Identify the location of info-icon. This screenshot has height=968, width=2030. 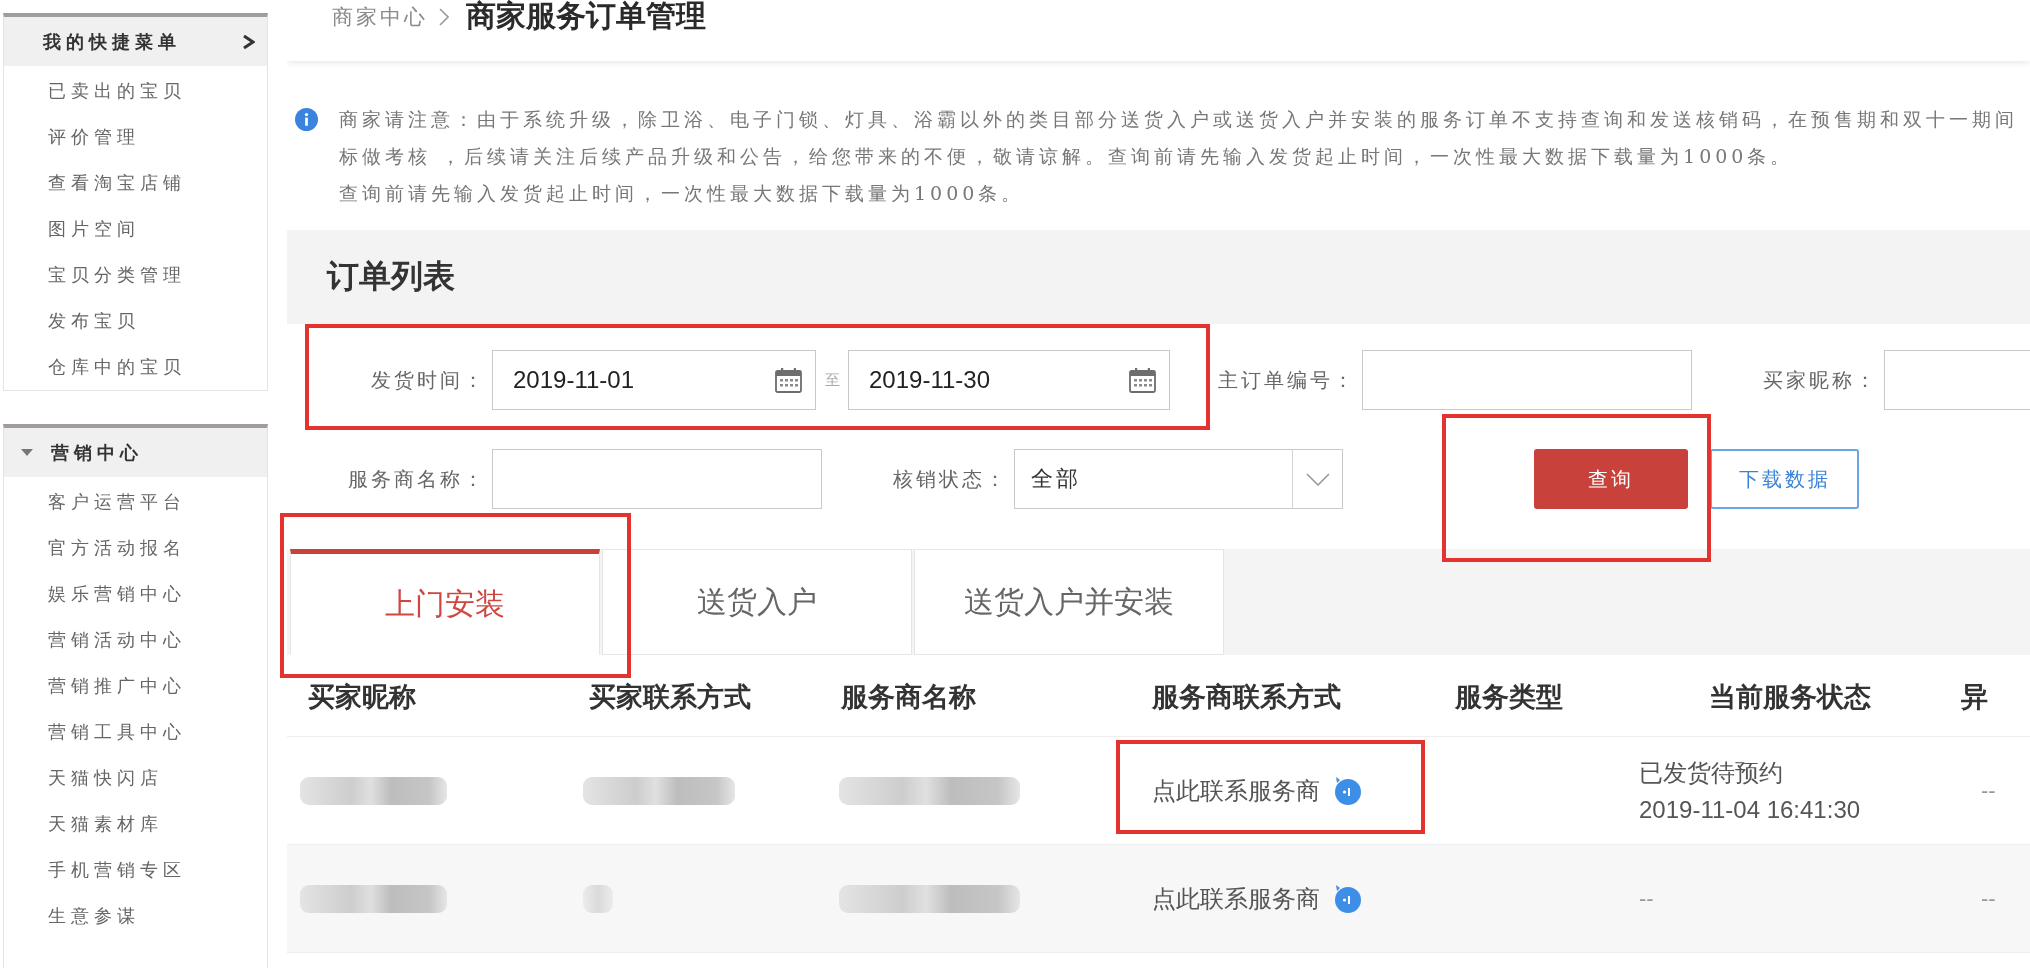
(306, 119).